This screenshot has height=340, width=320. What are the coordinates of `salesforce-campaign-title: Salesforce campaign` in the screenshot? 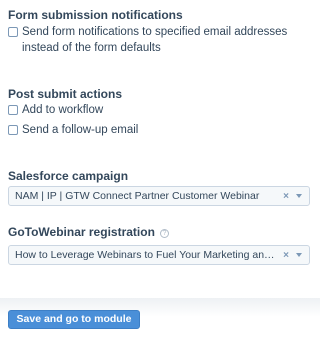 It's located at (68, 176).